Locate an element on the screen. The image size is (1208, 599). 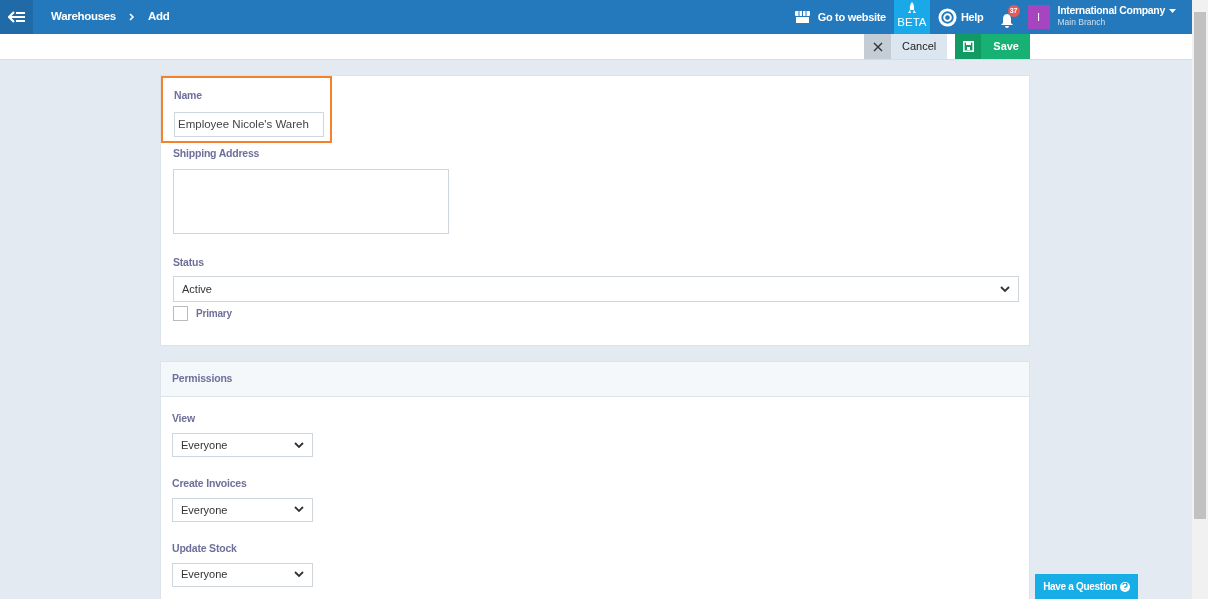
back-menu-icon is located at coordinates (16, 17).